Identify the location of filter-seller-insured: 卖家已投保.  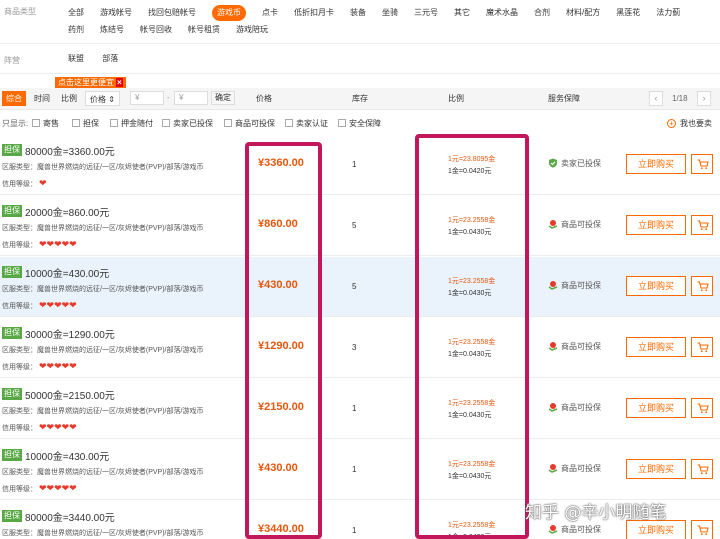
(187, 123).